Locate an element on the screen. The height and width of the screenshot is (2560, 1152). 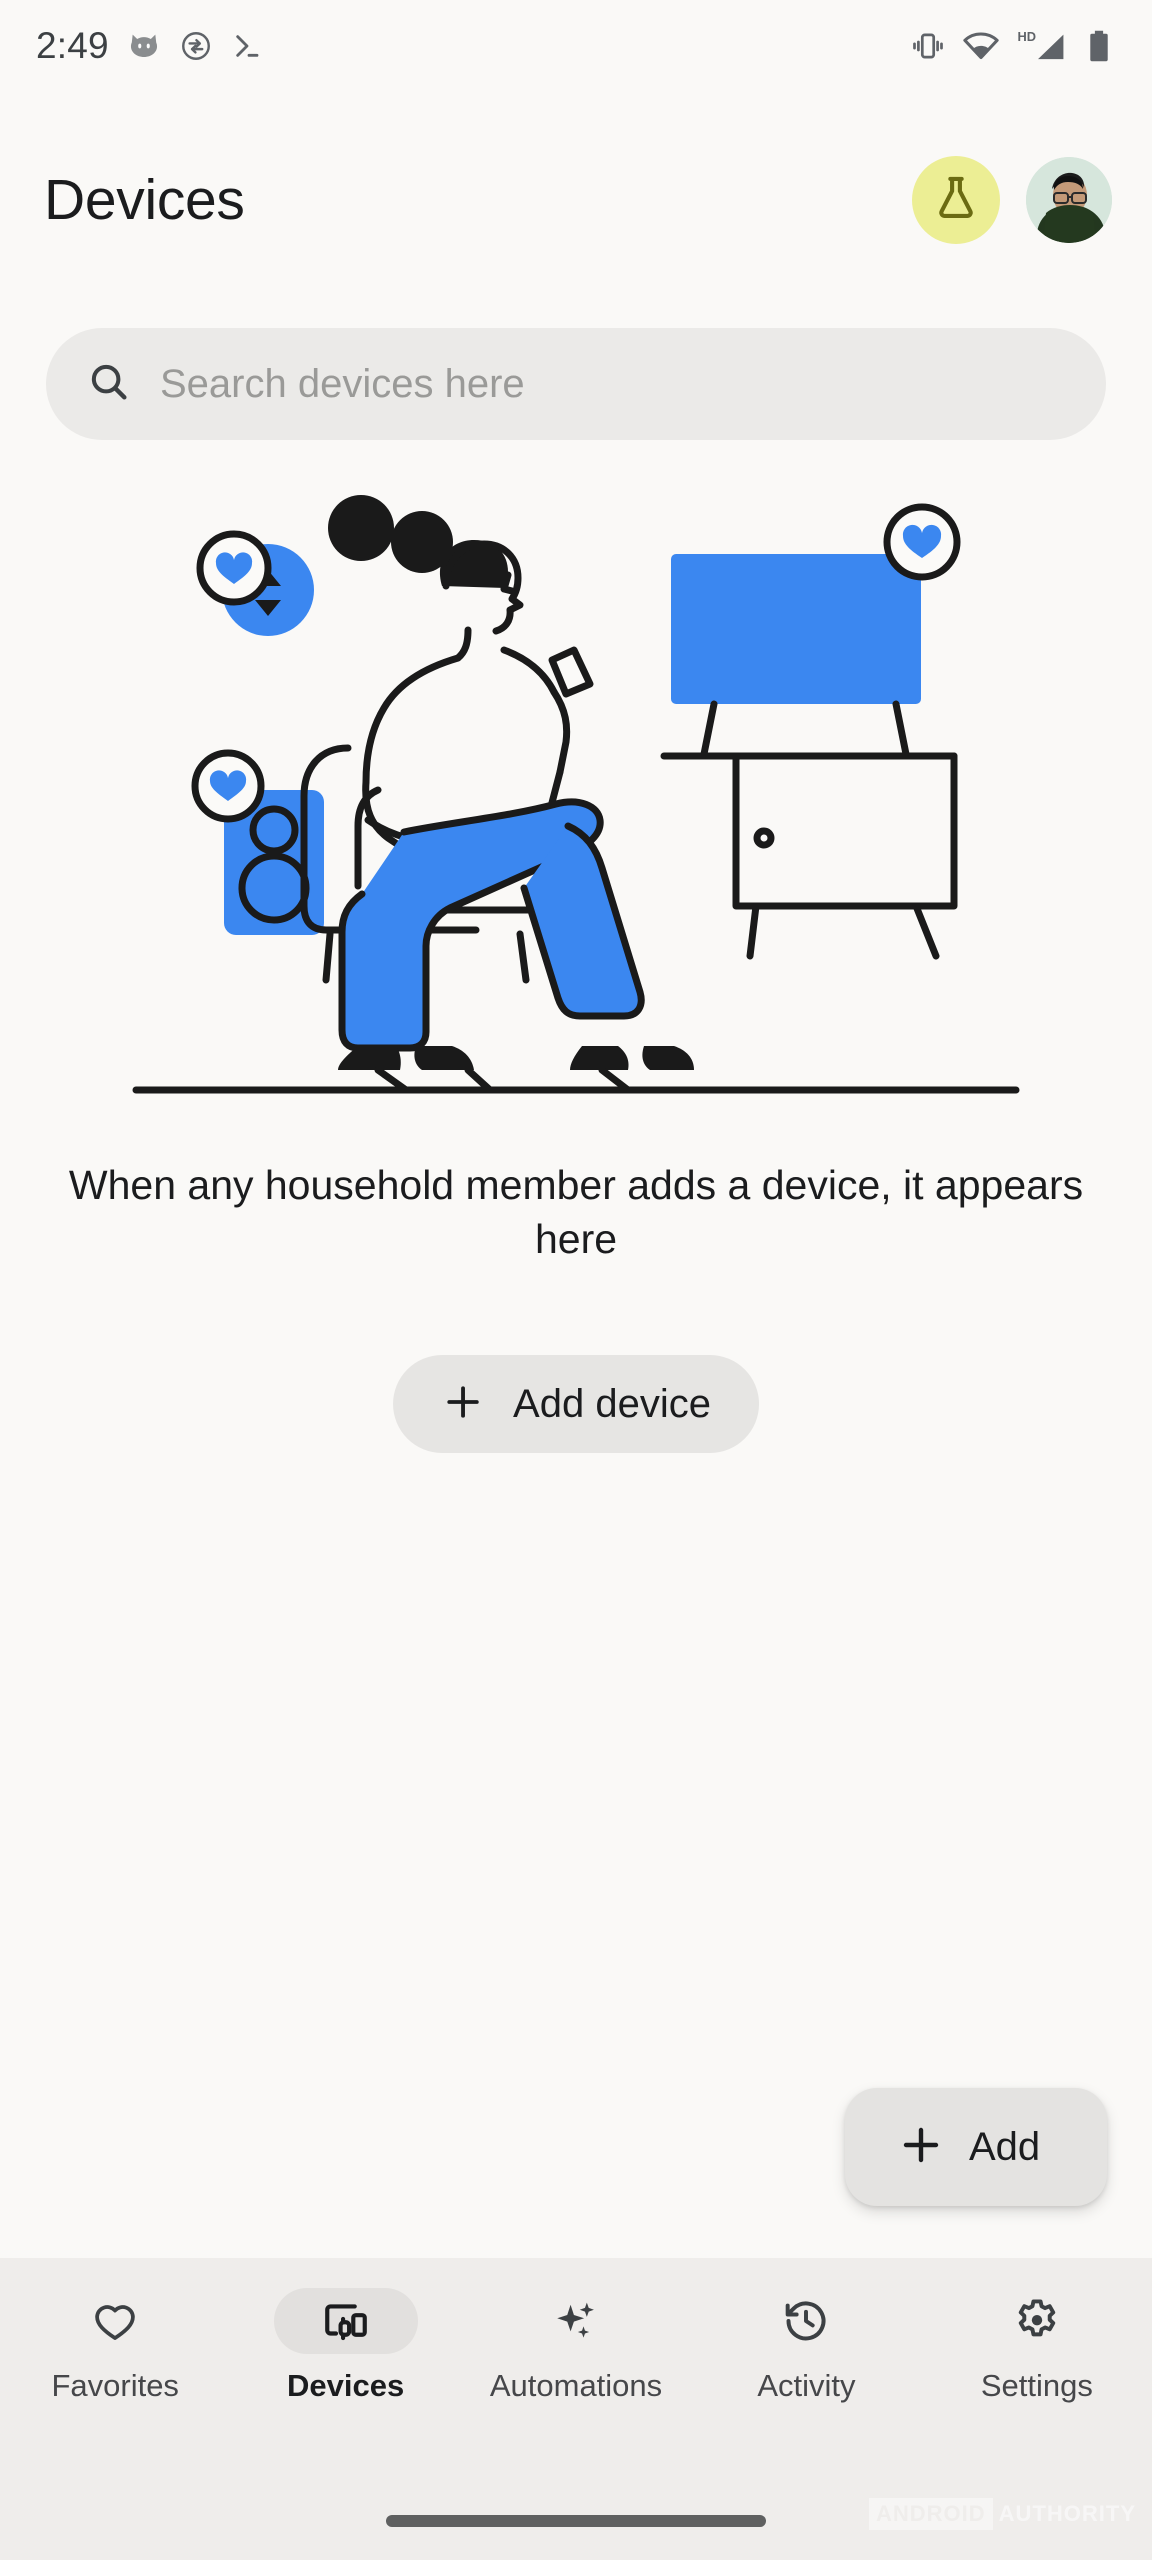
sparkles-icon is located at coordinates (576, 2321).